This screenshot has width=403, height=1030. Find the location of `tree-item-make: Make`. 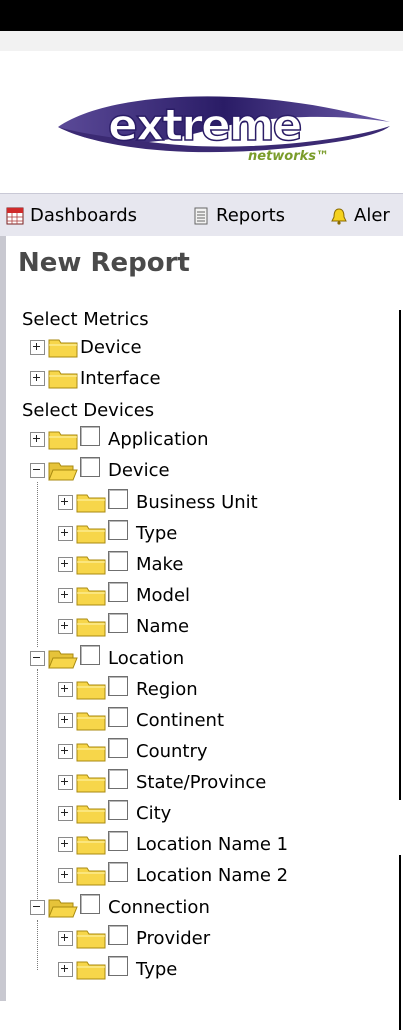

tree-item-make: Make is located at coordinates (121, 563).